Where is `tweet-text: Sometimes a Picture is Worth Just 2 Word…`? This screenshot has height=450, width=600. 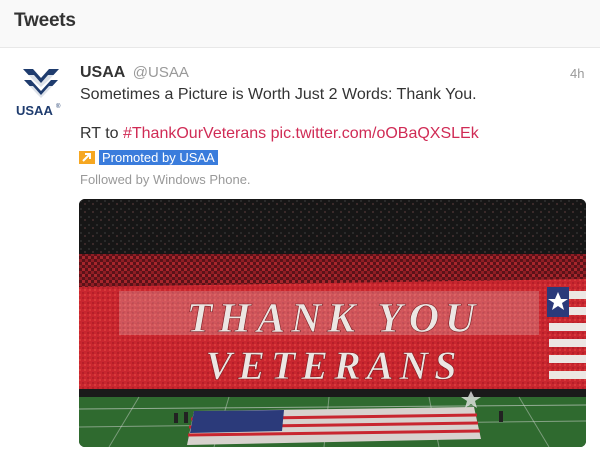
tweet-text: Sometimes a Picture is Worth Just 2 Word… is located at coordinates (278, 94).